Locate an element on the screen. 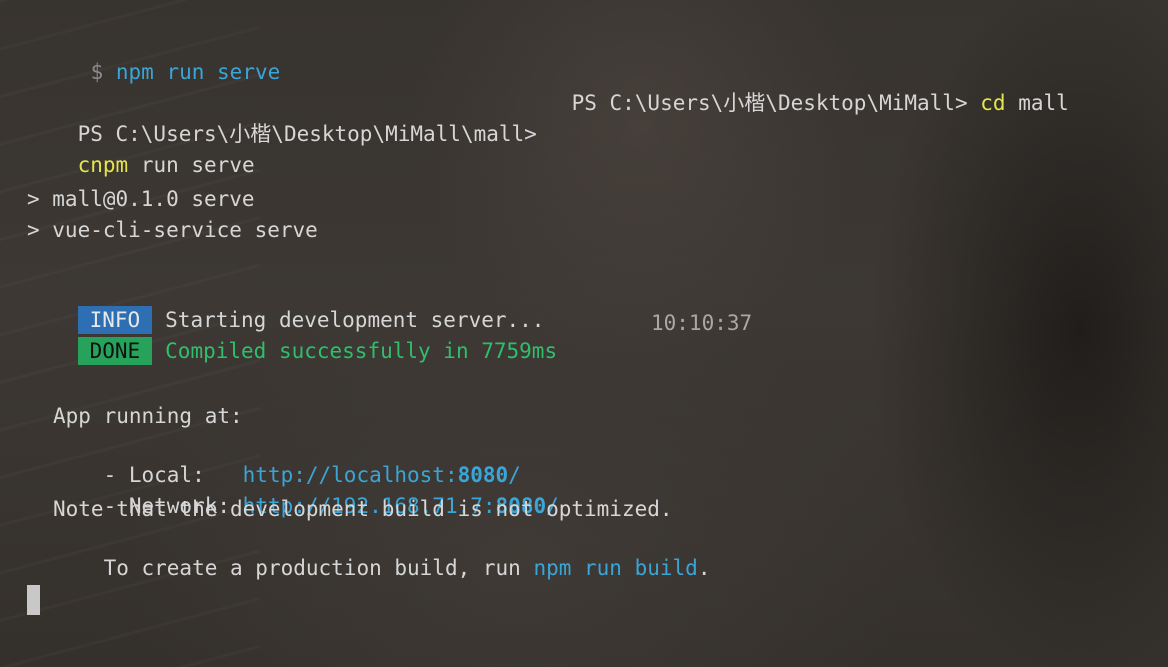  done-text: Compiled successfully in 7759ms is located at coordinates (361, 351).